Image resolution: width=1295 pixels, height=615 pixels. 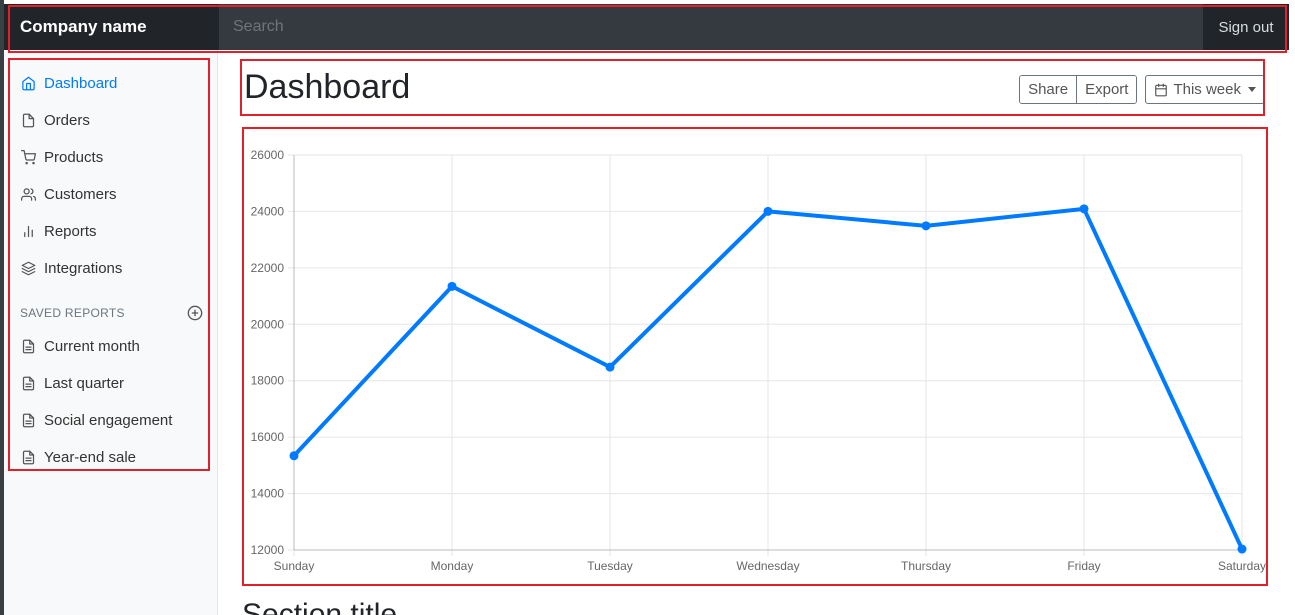 I want to click on sidebar-item-orders: Orders, so click(x=110, y=120).